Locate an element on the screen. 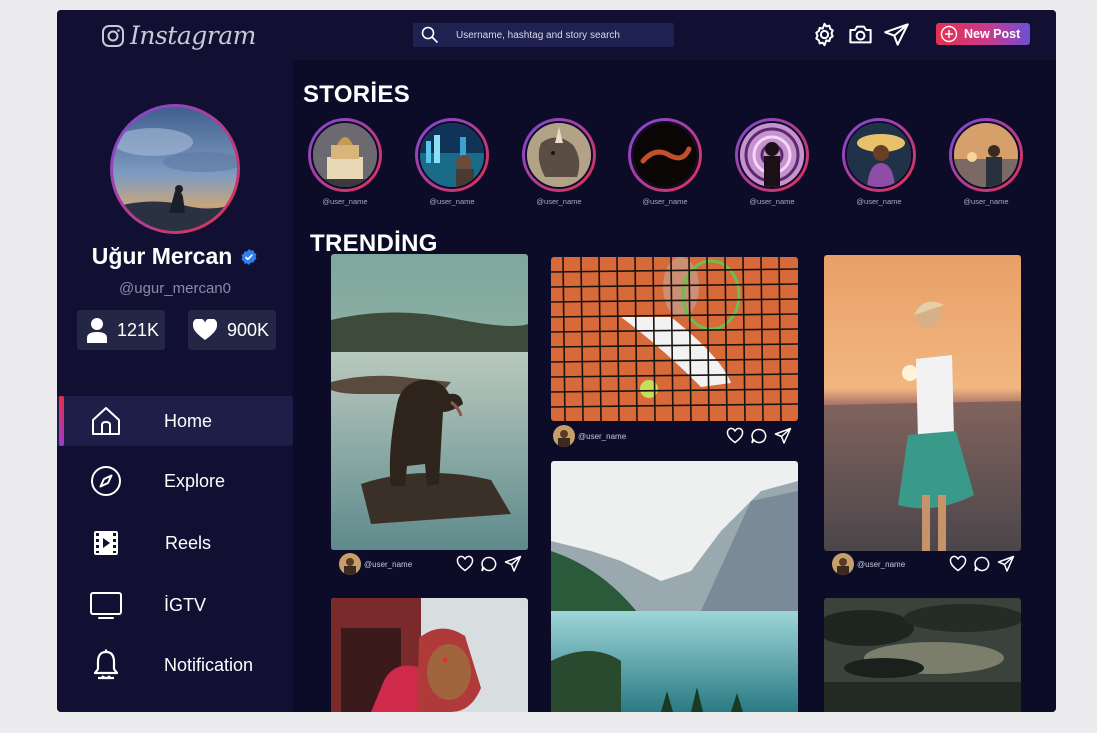 Image resolution: width=1097 pixels, height=733 pixels. nav-label-reels: Reels is located at coordinates (188, 542).